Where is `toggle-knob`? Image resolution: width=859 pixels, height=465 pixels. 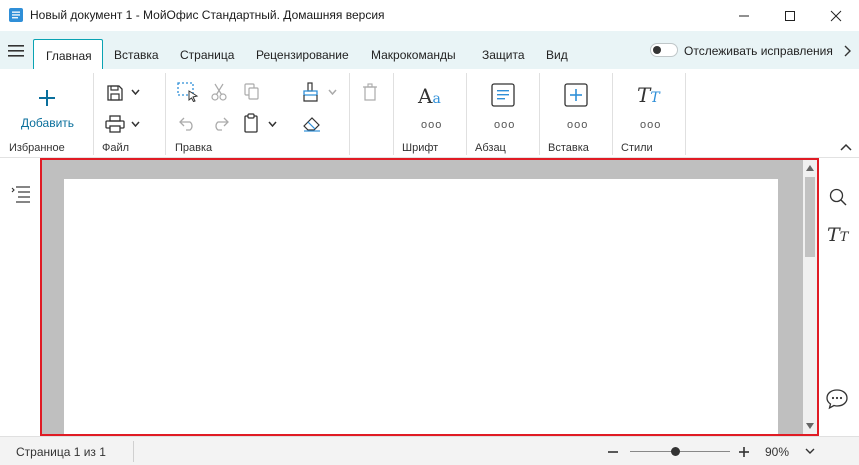 toggle-knob is located at coordinates (657, 50).